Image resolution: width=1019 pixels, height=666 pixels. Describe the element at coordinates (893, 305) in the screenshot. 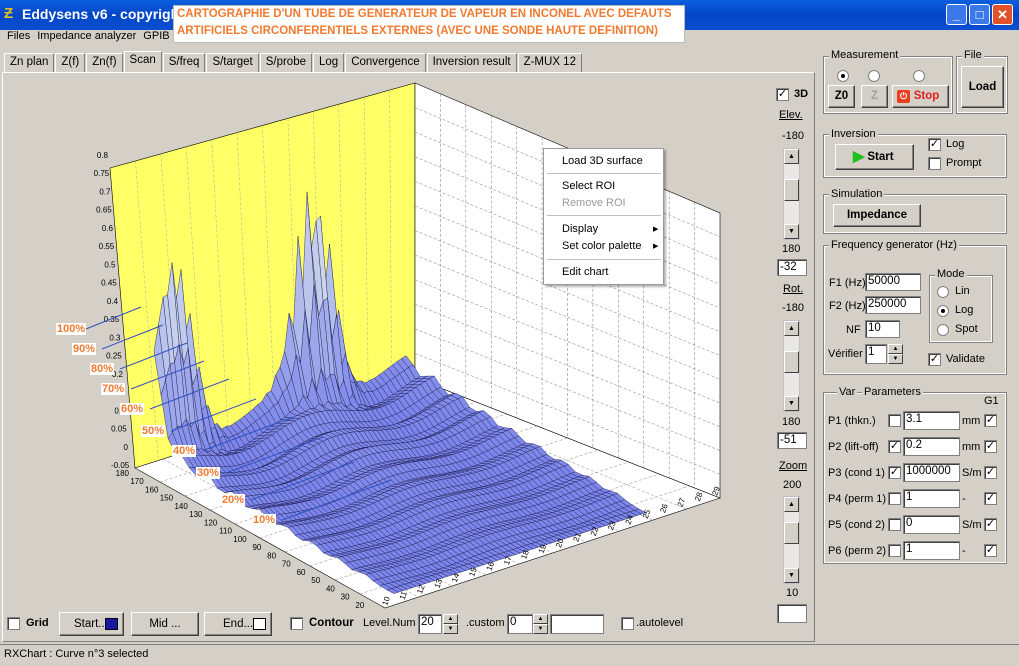

I see `f2-input: 250000` at that location.